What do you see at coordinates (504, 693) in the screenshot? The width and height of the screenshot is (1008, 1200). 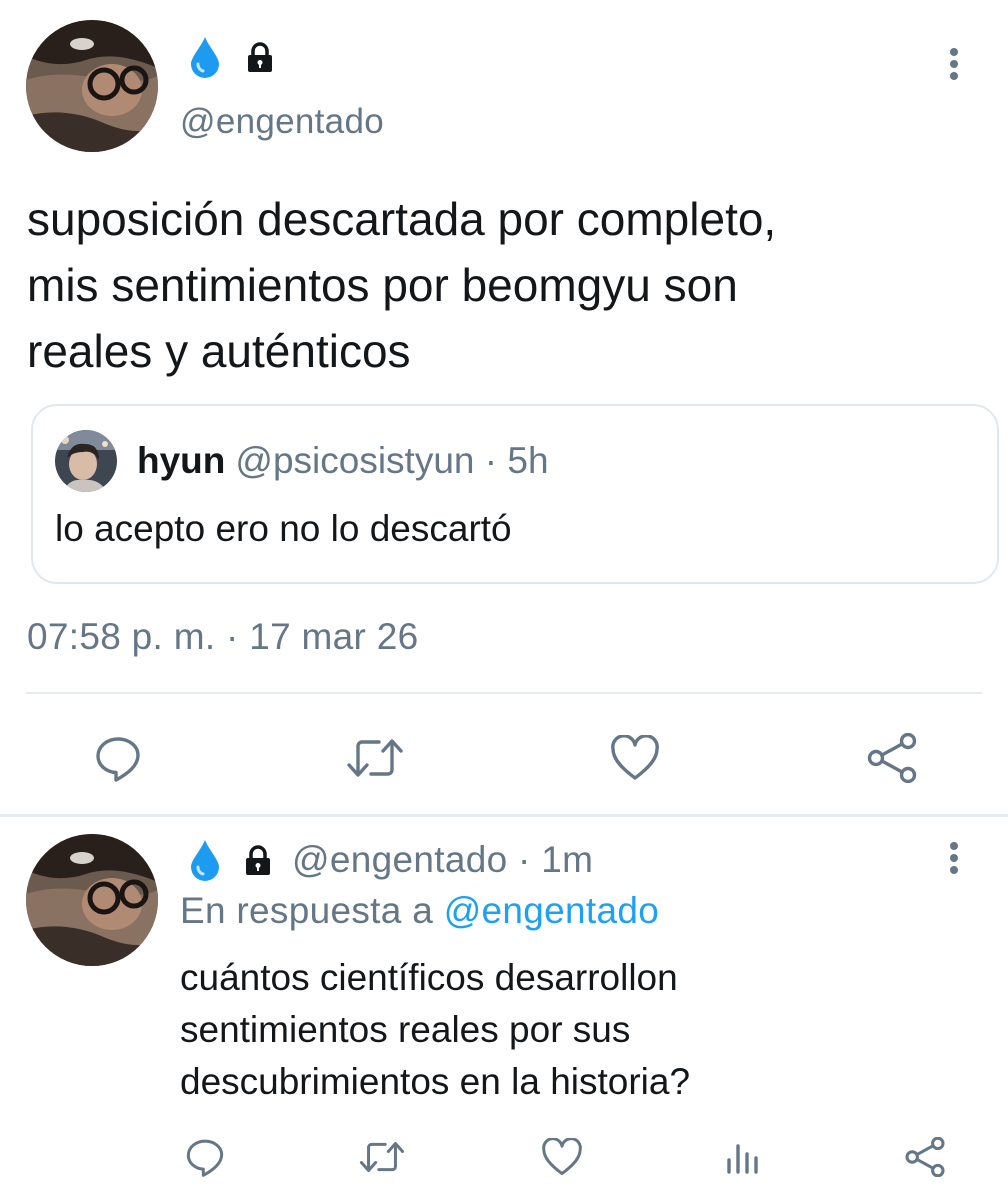 I see `divider` at bounding box center [504, 693].